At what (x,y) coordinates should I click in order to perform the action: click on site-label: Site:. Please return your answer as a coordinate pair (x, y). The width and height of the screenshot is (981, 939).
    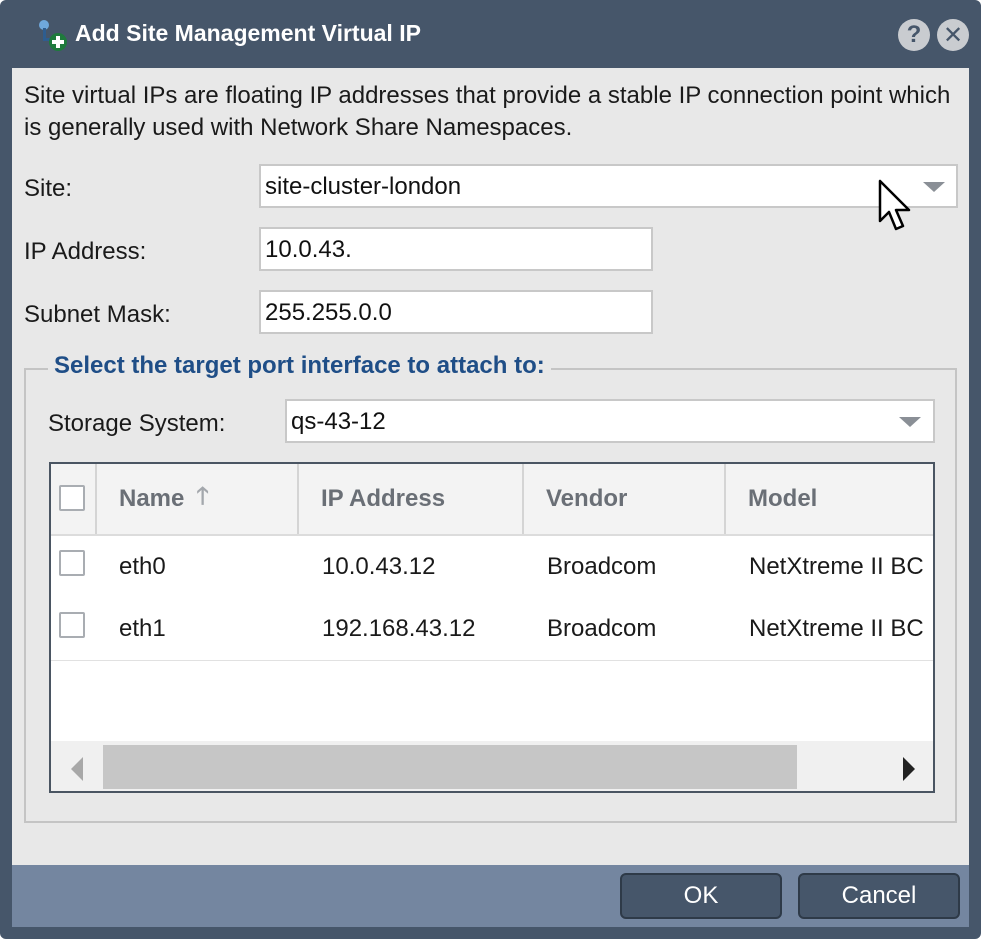
    Looking at the image, I should click on (48, 188).